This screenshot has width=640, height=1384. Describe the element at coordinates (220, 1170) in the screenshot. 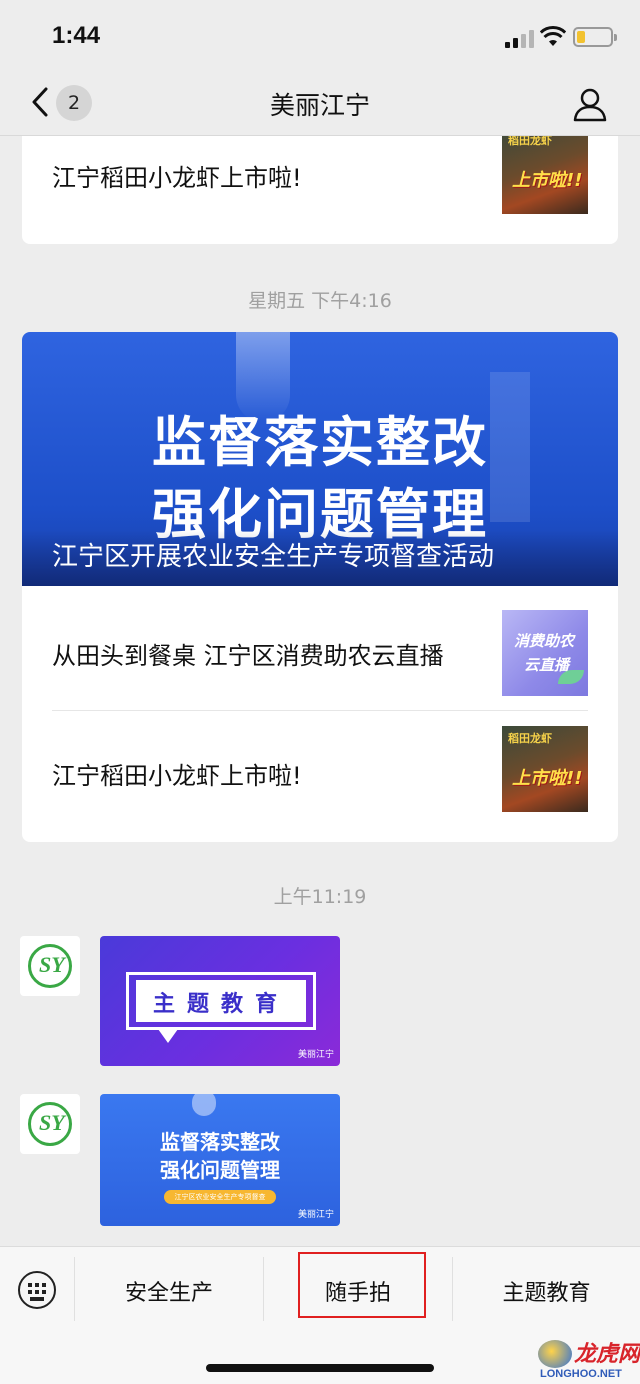

I see `image-message-text: 强化问题管理` at that location.